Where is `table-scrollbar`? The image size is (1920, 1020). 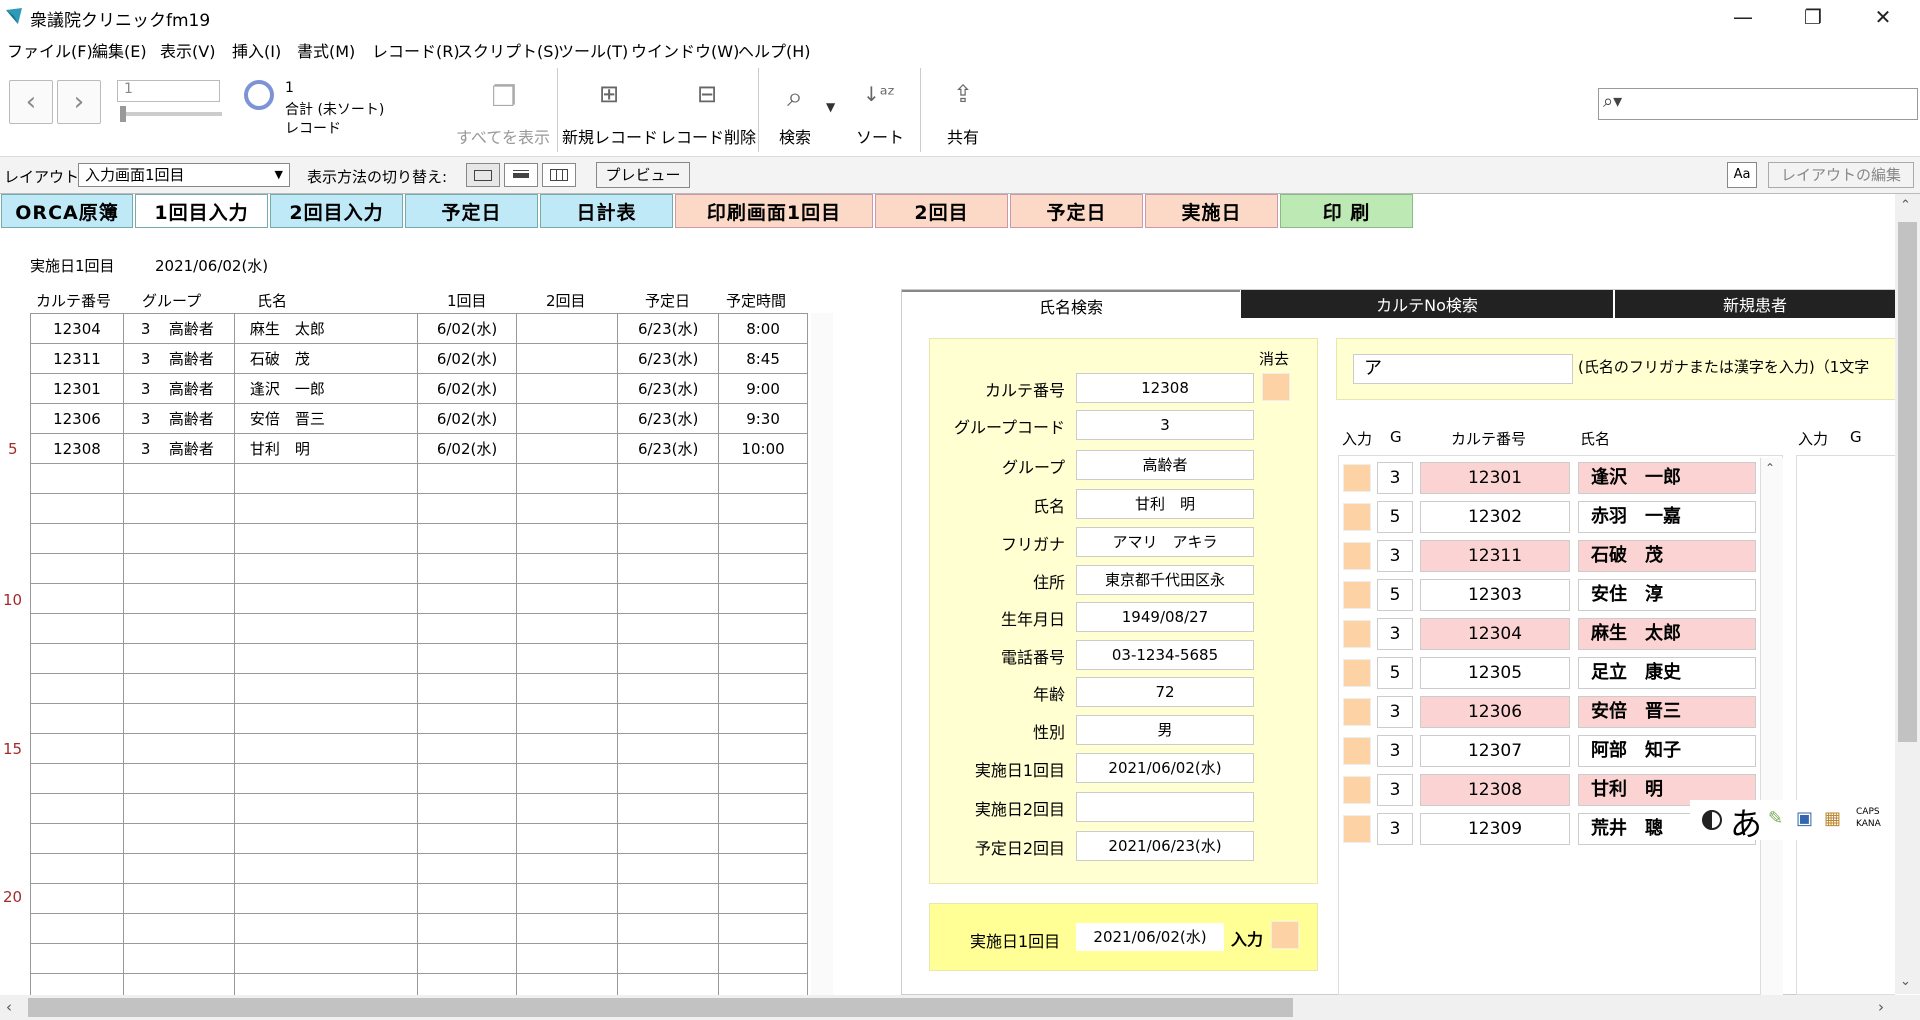 table-scrollbar is located at coordinates (822, 654).